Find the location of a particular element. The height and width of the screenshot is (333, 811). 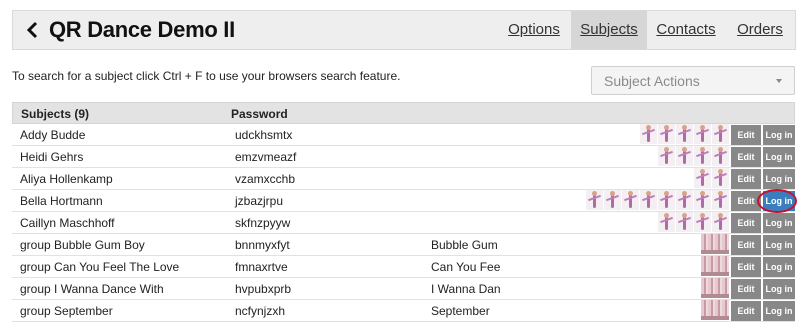

tab-contacts: Contacts is located at coordinates (686, 30).